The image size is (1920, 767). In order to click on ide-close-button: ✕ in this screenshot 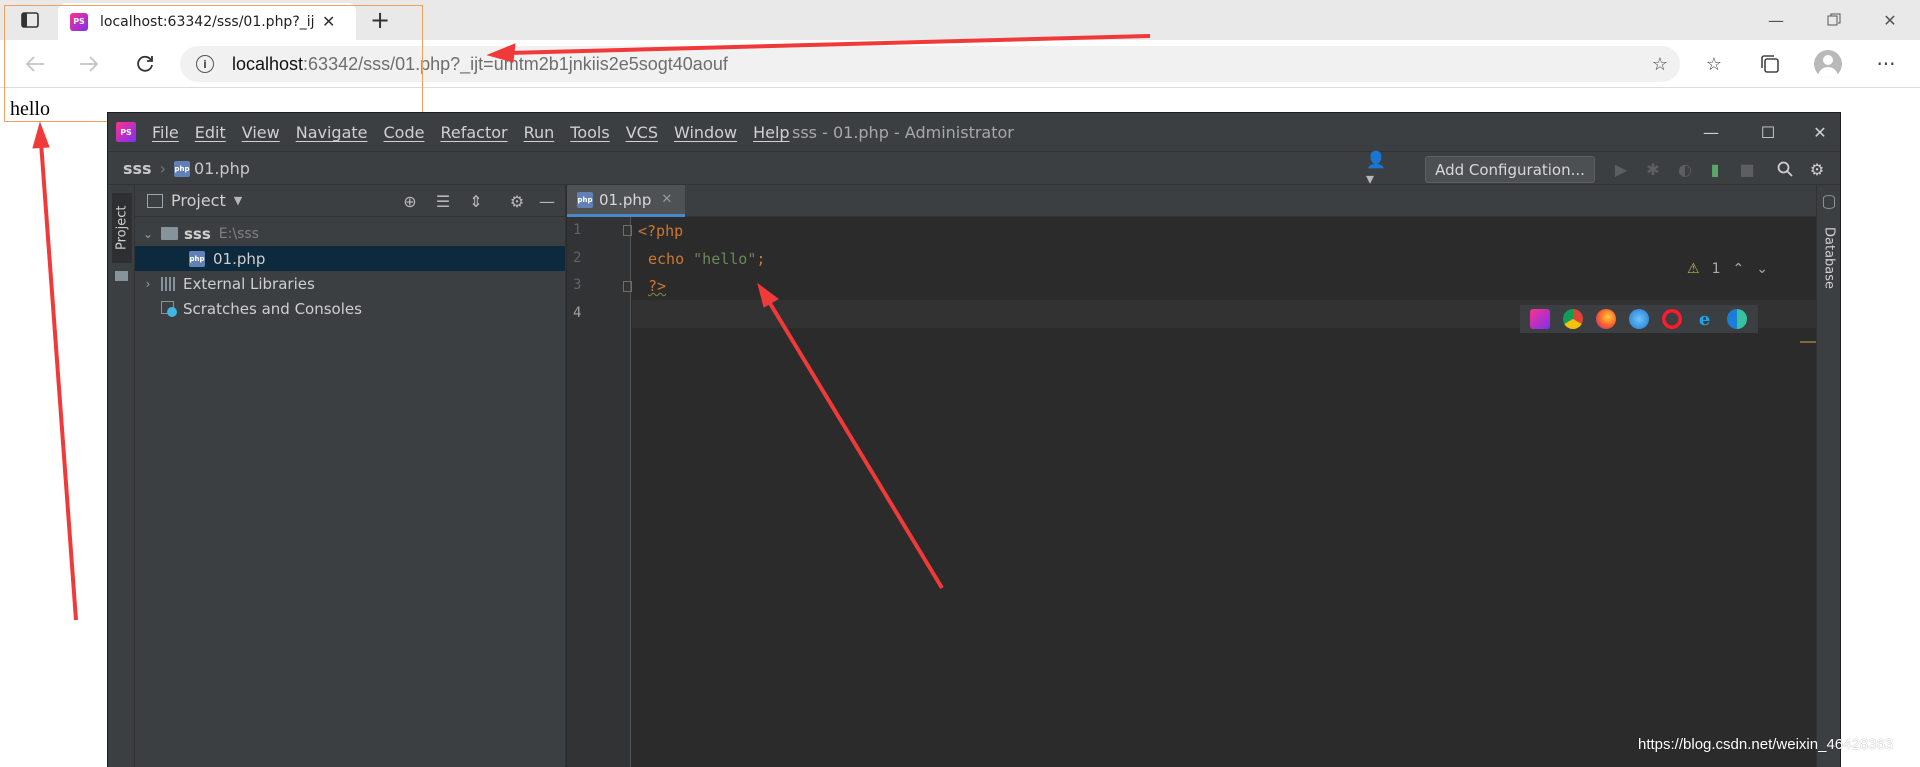, I will do `click(1820, 132)`.